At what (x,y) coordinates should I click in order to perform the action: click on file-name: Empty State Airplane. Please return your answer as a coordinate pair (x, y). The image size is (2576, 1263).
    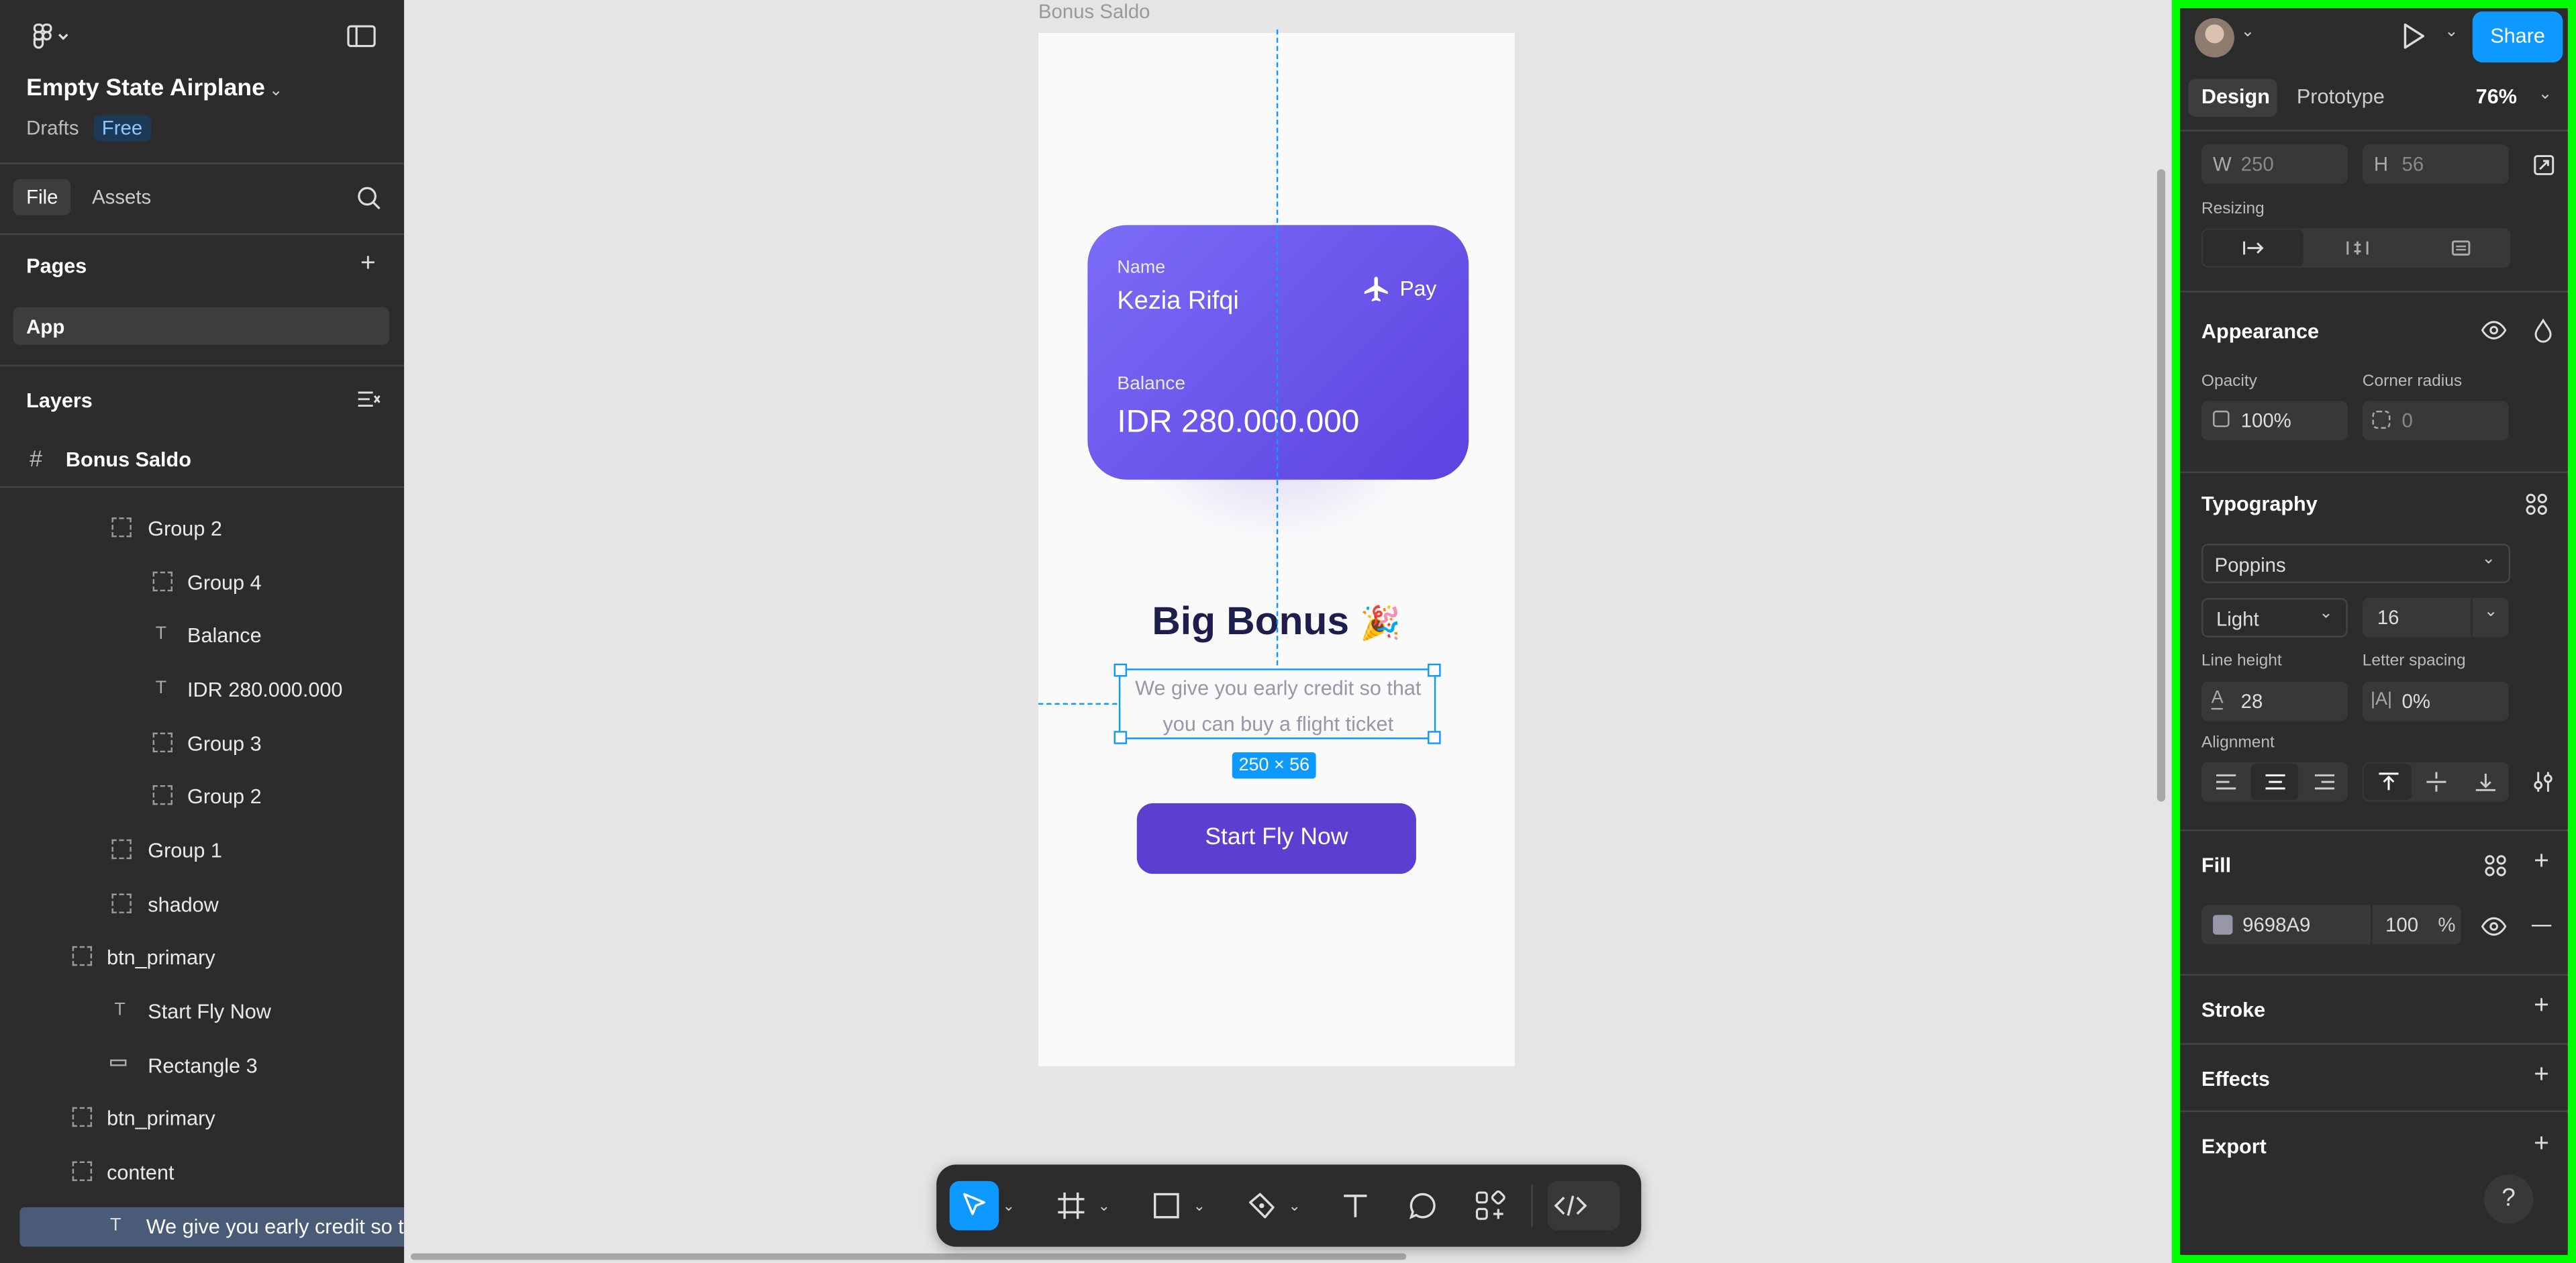
    Looking at the image, I should click on (145, 89).